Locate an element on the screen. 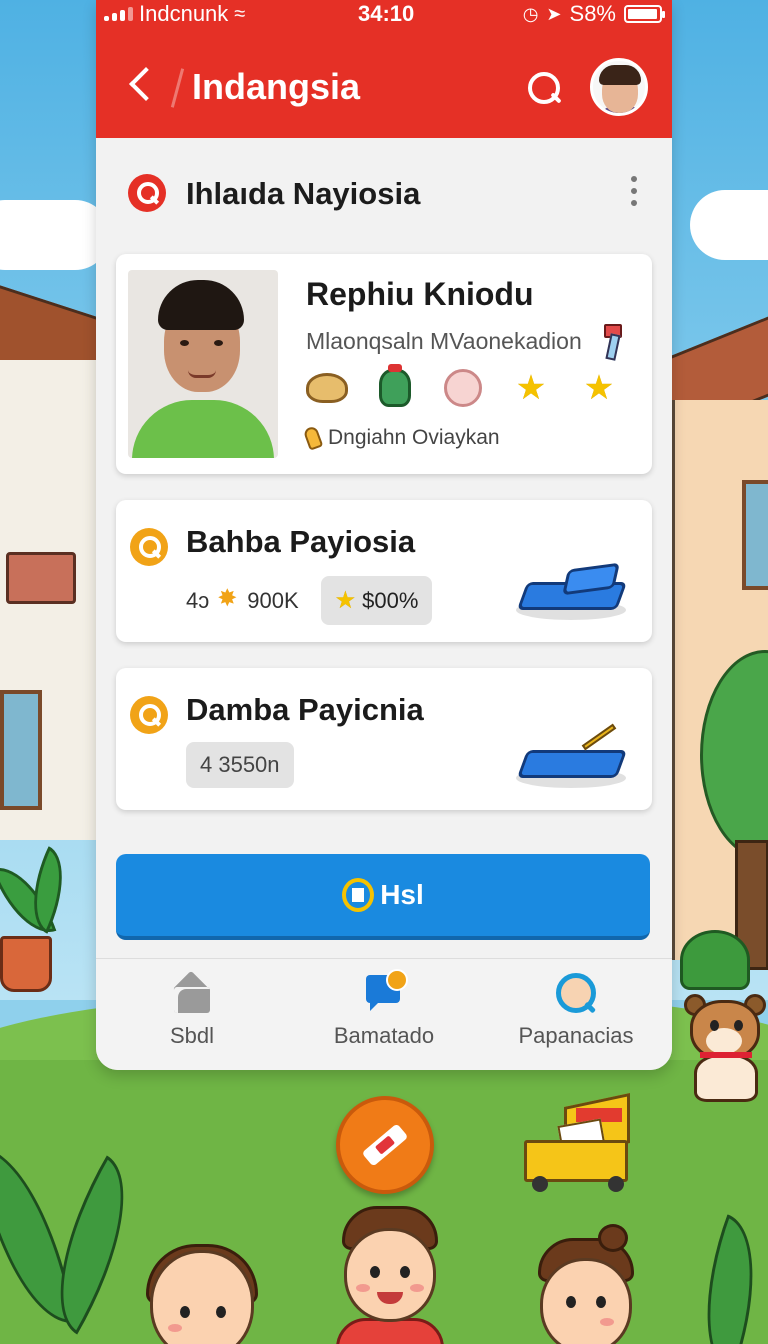 The image size is (768, 1344). eraser-icon is located at coordinates (385, 1145).